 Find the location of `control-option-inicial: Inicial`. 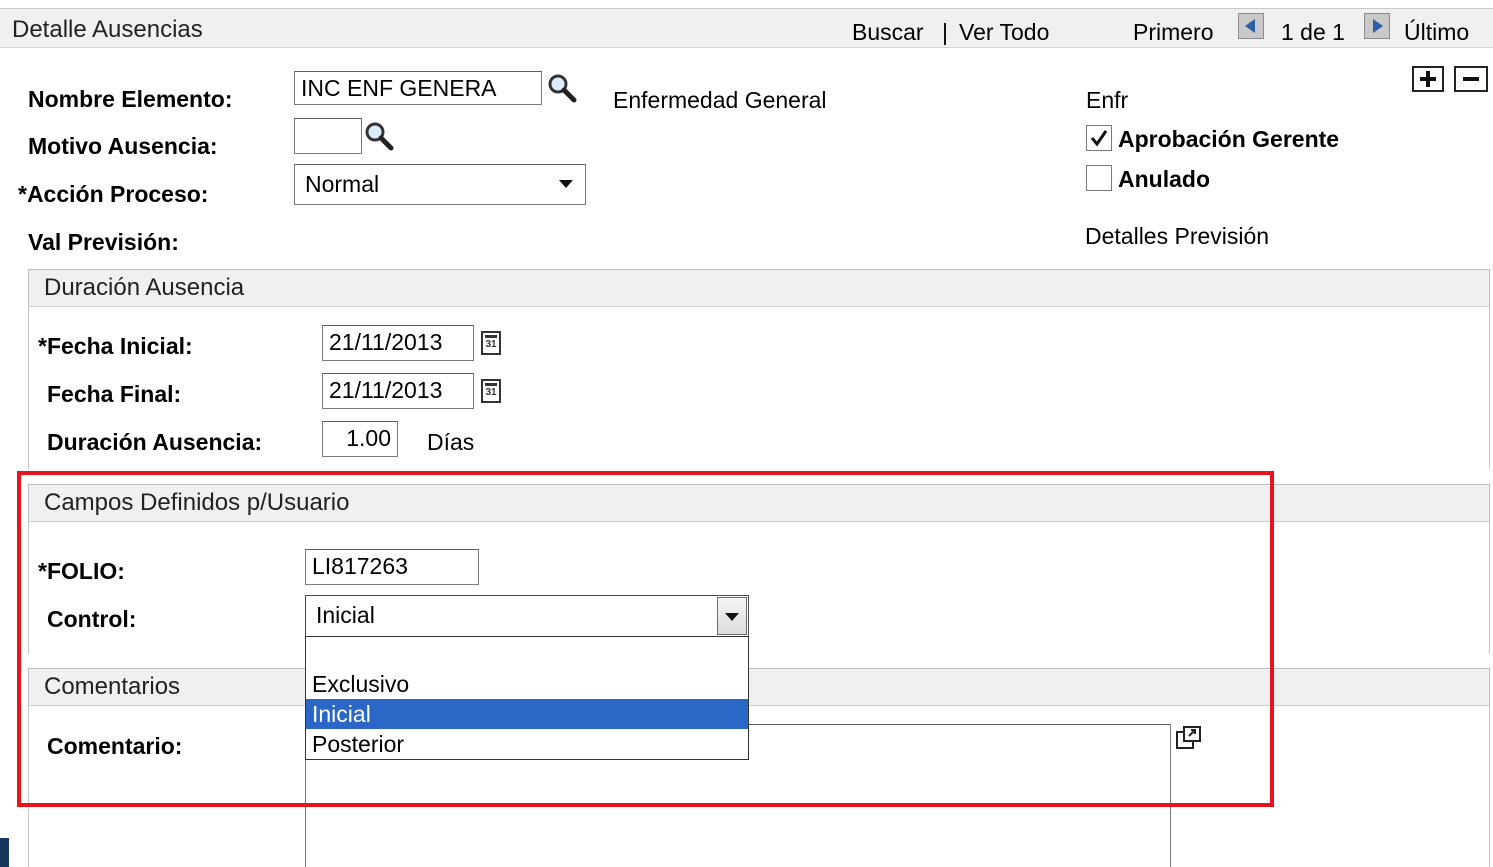

control-option-inicial: Inicial is located at coordinates (527, 714).